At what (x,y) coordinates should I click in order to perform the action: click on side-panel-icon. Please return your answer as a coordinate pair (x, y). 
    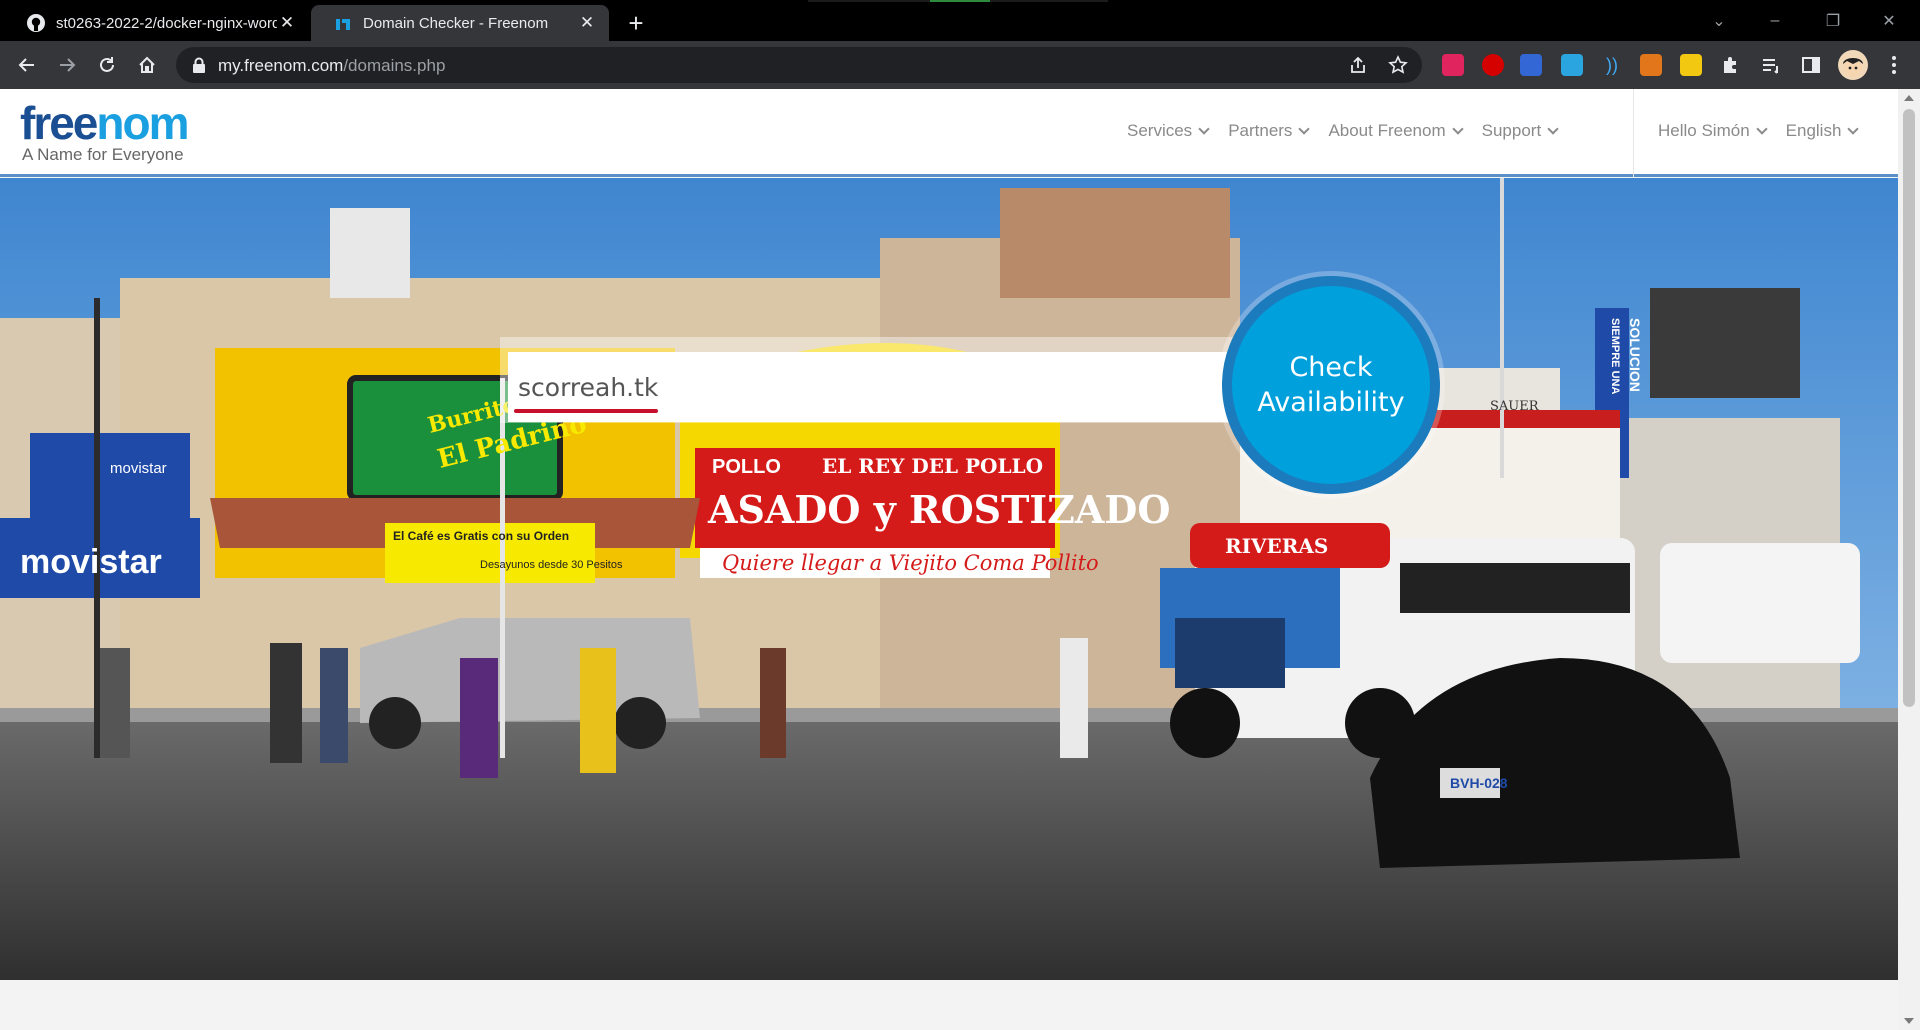
    Looking at the image, I should click on (1811, 65).